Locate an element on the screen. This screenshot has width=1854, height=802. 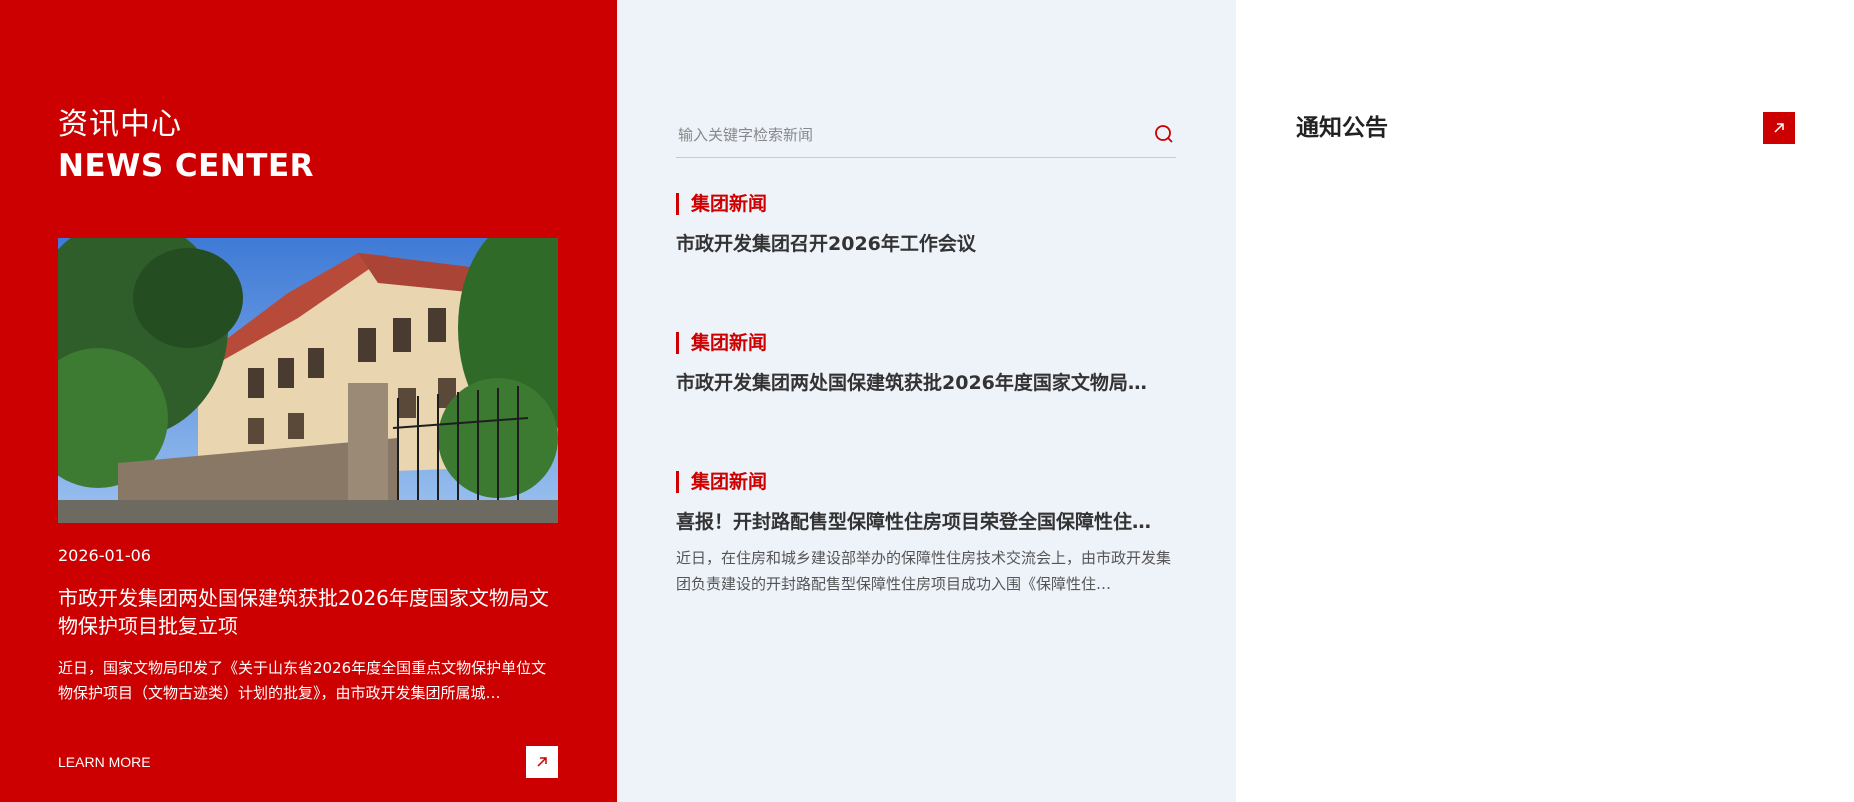
learn-more-button is located at coordinates (542, 762).